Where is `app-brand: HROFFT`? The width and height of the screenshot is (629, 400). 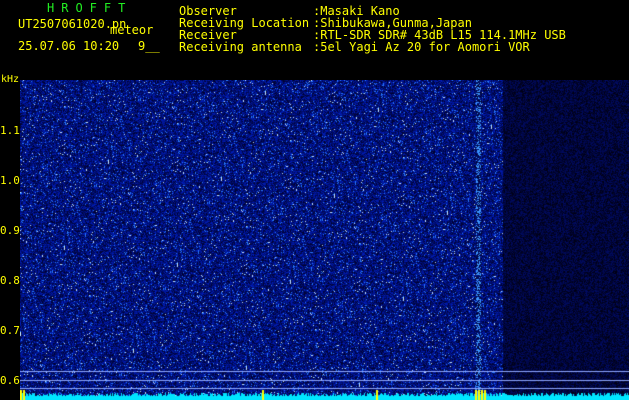
app-brand: HROFFT is located at coordinates (90, 8).